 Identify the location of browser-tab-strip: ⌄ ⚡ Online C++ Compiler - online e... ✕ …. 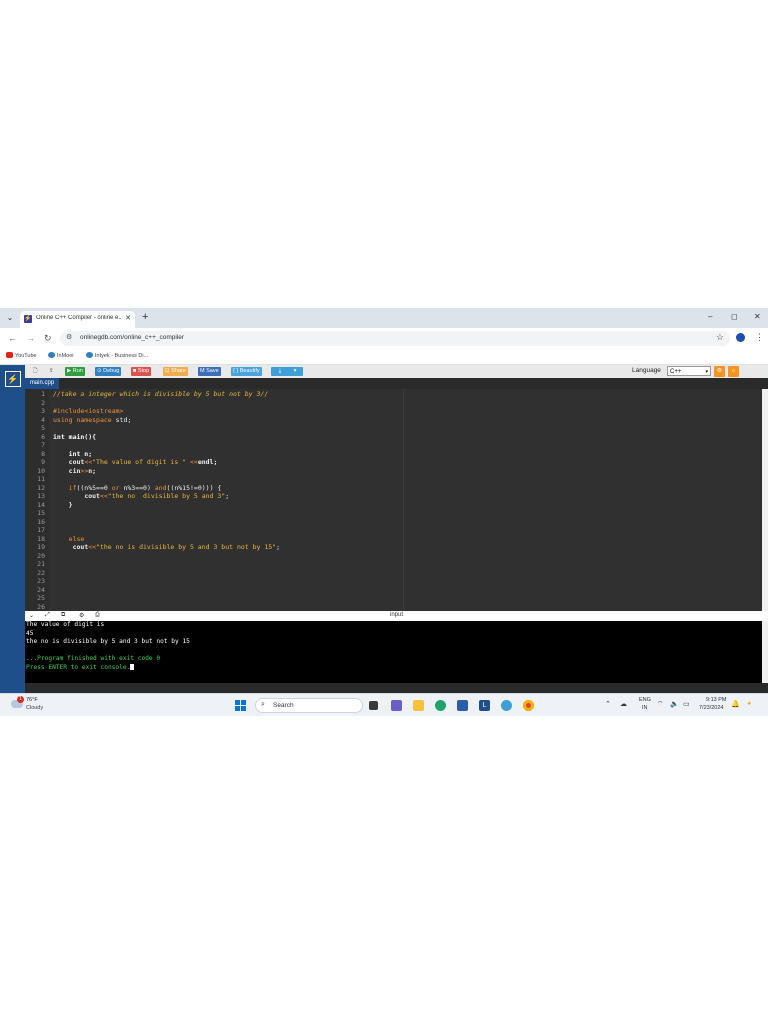
(384, 318).